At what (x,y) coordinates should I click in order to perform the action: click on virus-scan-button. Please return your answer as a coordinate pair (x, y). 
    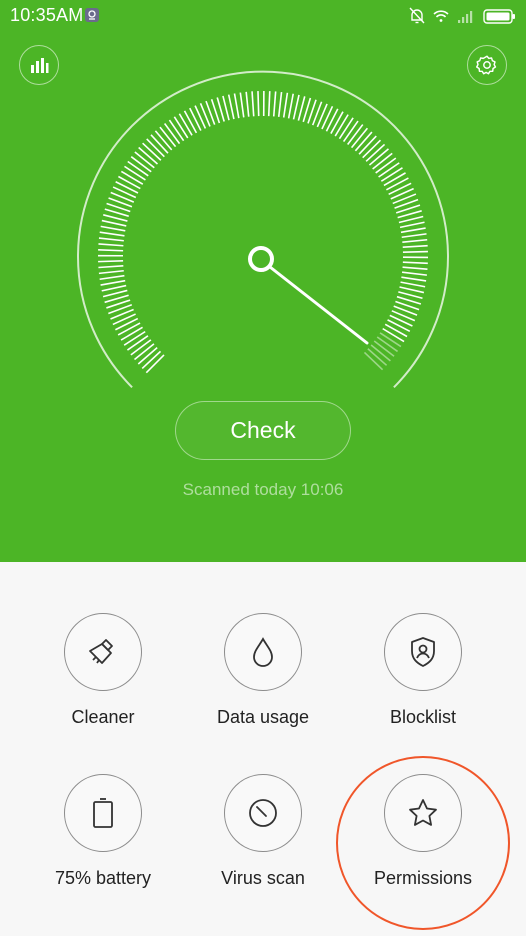
    Looking at the image, I should click on (263, 813).